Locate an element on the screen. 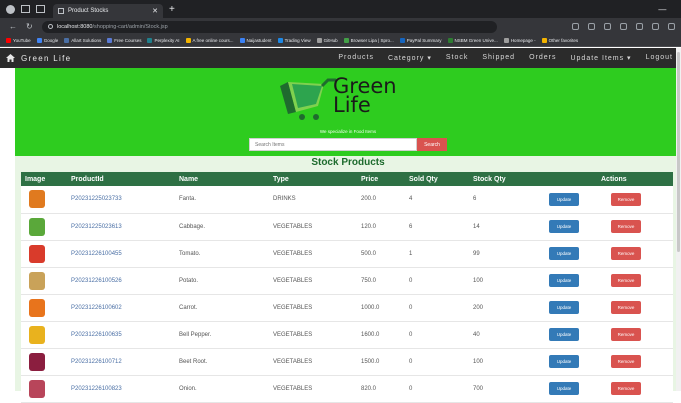  search-input is located at coordinates (333, 144).